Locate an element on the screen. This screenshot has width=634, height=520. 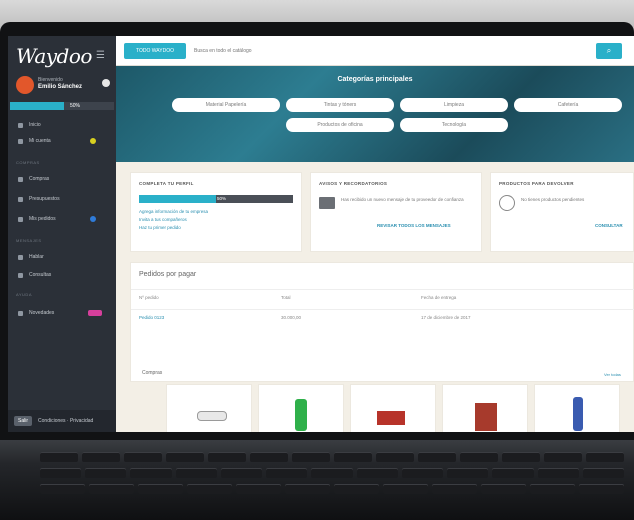
sidebar-item-mi-cuenta: Mi cuenta is located at coordinates (64, 141).